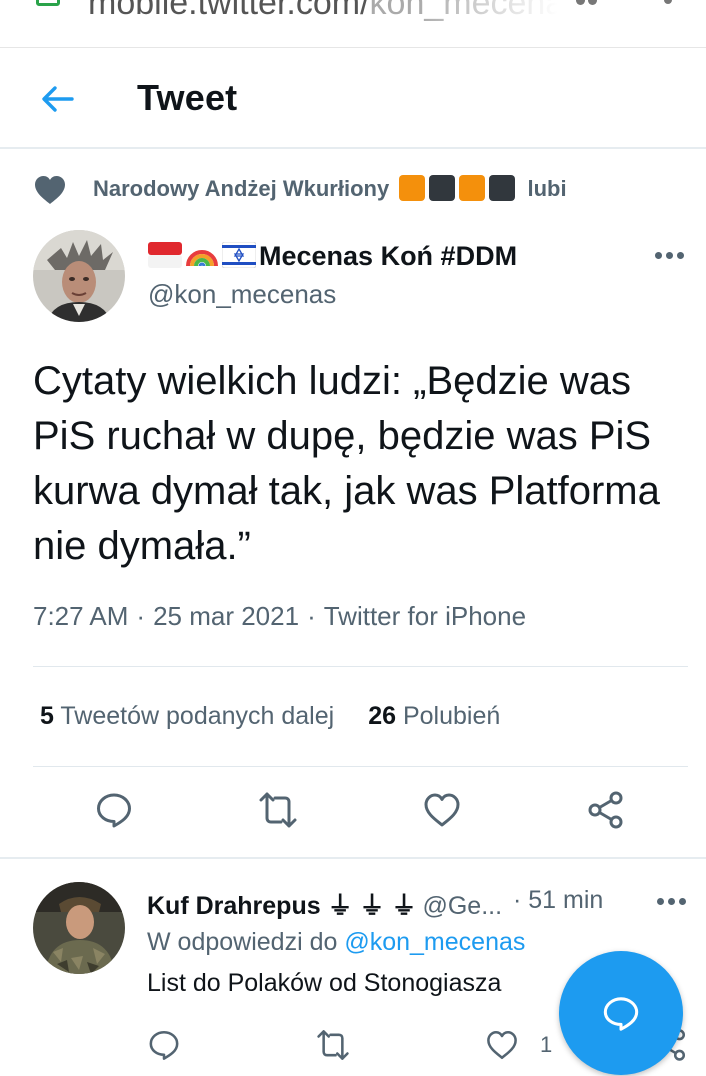  Describe the element at coordinates (226, 616) in the screenshot. I see `tweet-date: 25 mar 2021` at that location.